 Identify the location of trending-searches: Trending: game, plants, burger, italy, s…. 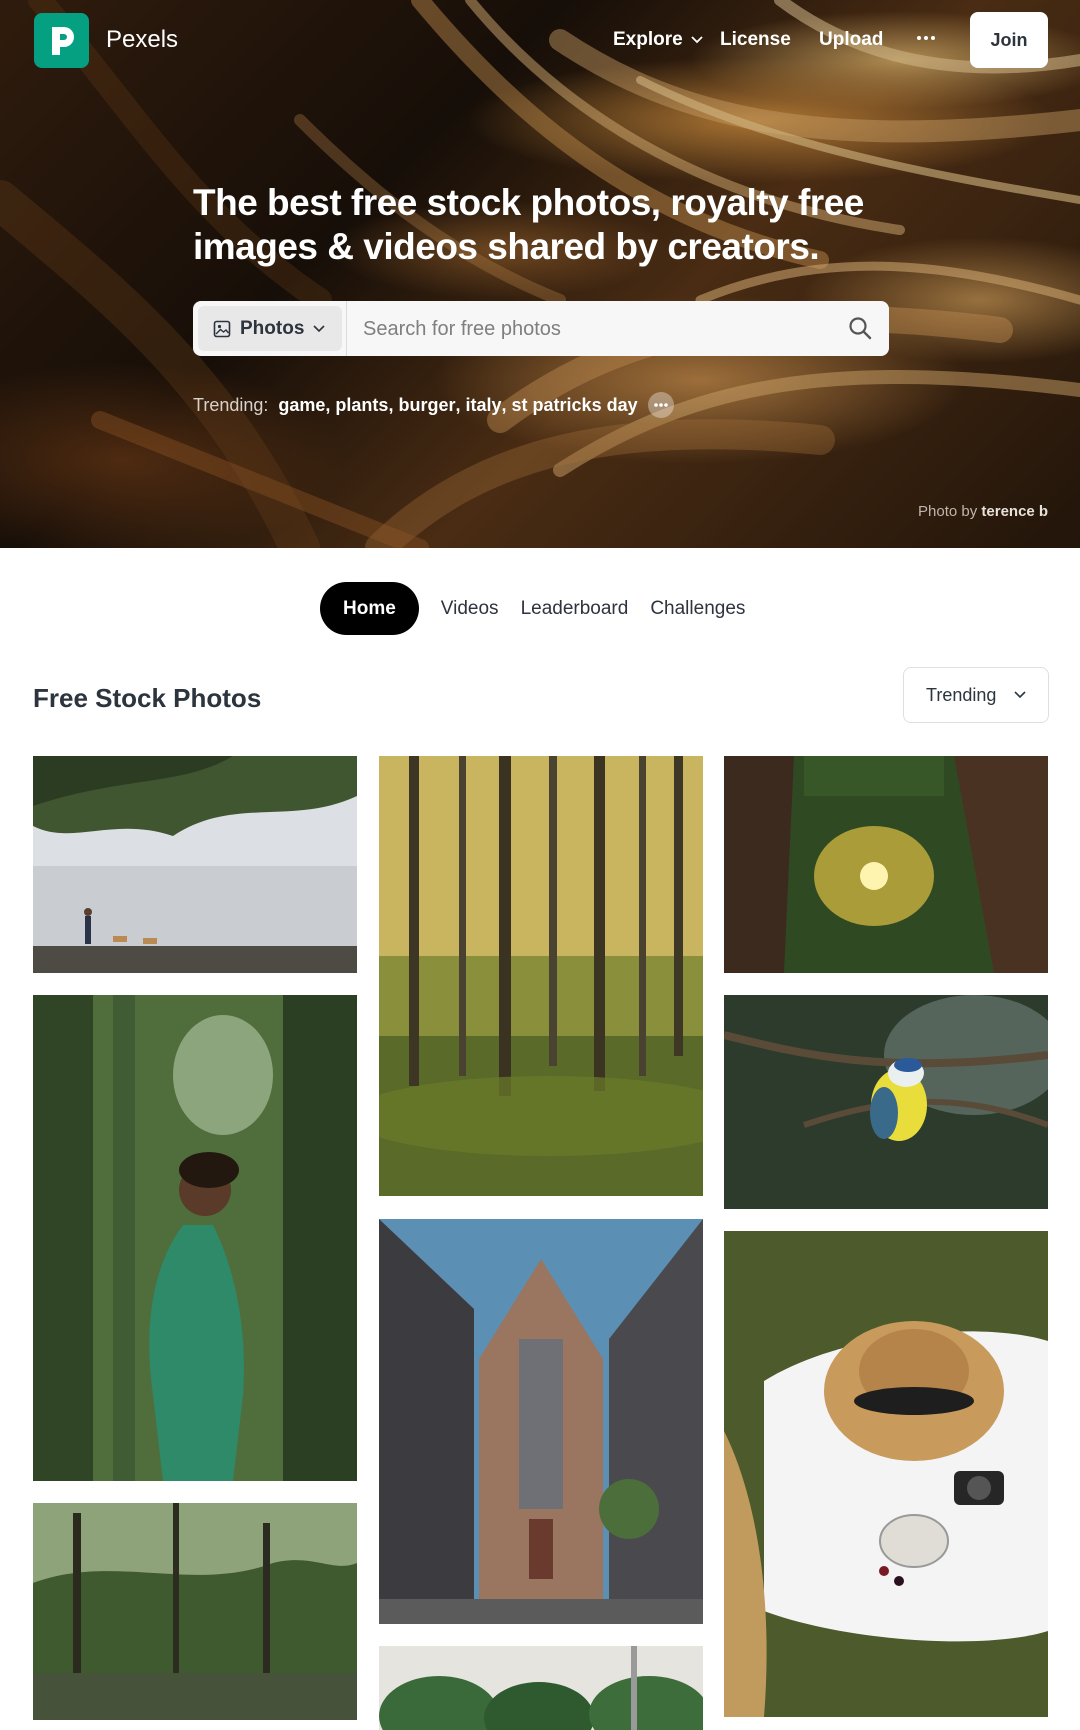
(433, 405).